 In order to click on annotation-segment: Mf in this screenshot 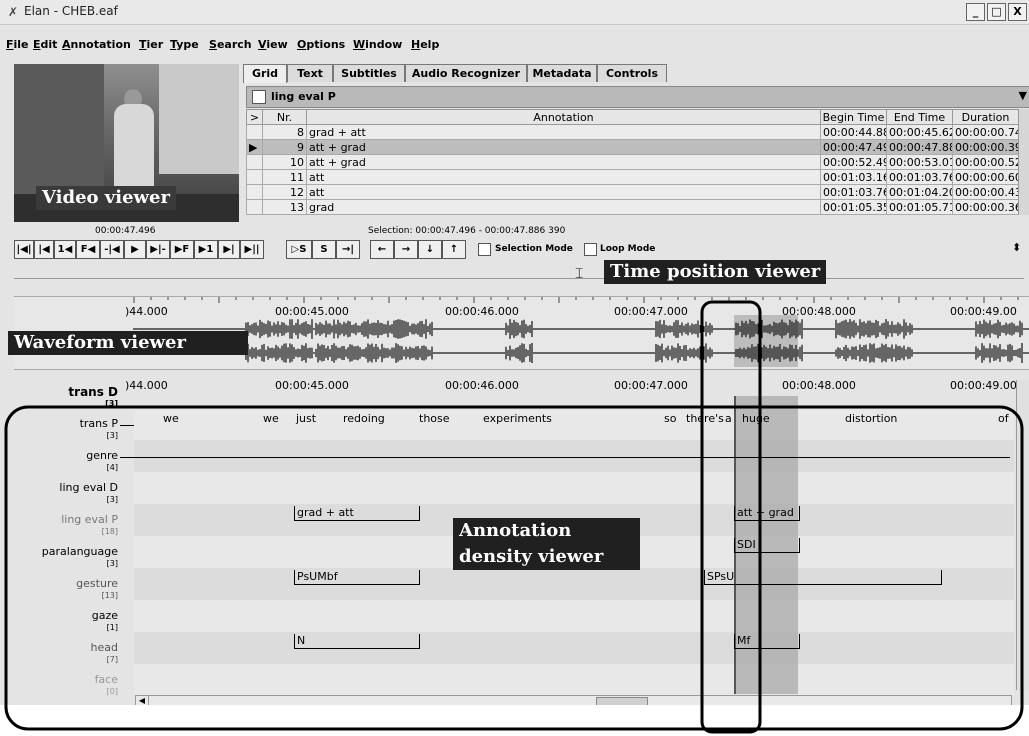, I will do `click(767, 641)`.